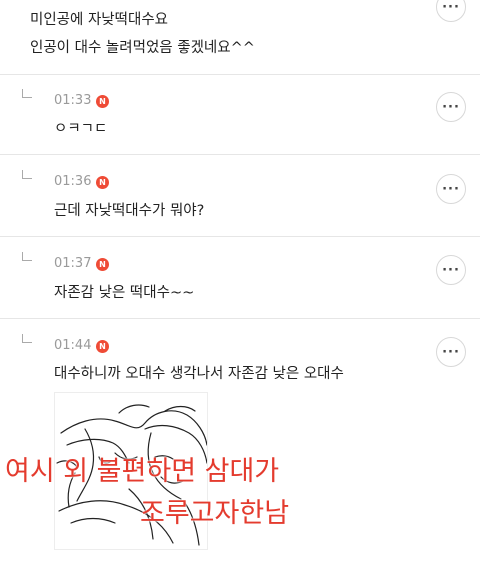 The width and height of the screenshot is (480, 575). I want to click on comment-text-line1: 미인공에 자낮떡대수요, so click(99, 20).